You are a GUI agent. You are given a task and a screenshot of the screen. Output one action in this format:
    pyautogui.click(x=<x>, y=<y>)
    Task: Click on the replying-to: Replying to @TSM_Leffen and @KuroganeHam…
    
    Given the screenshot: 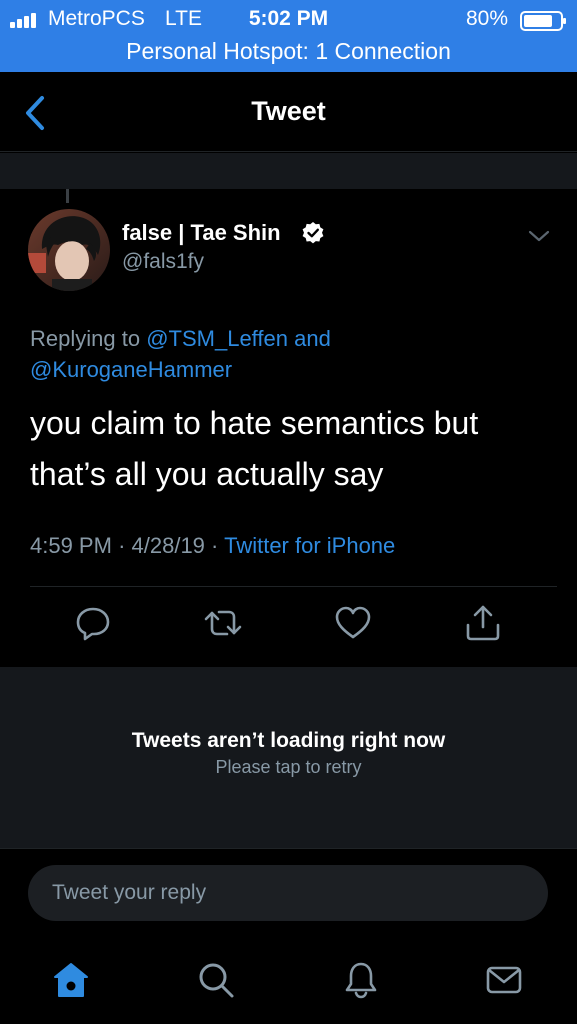 What is the action you would take?
    pyautogui.click(x=290, y=354)
    